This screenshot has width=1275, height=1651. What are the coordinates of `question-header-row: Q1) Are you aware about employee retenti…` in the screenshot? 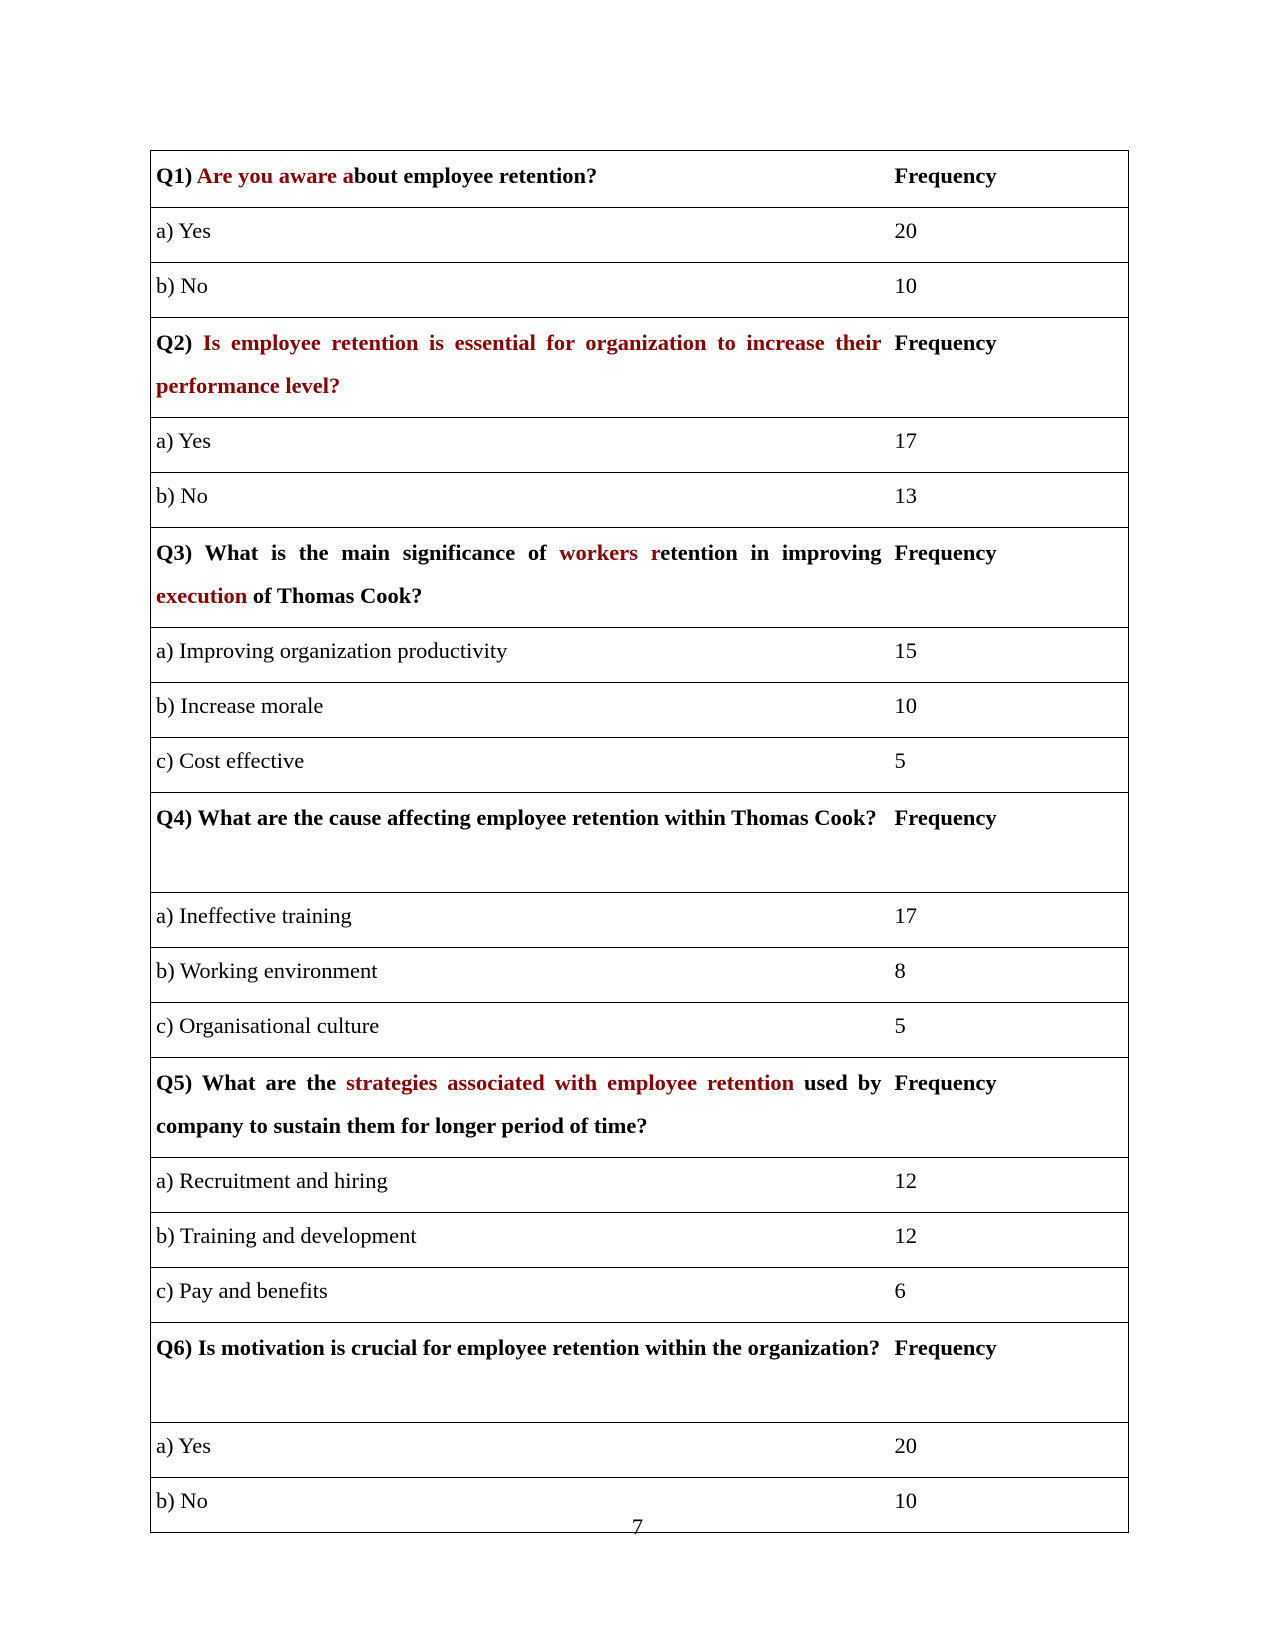 It's located at (639, 179).